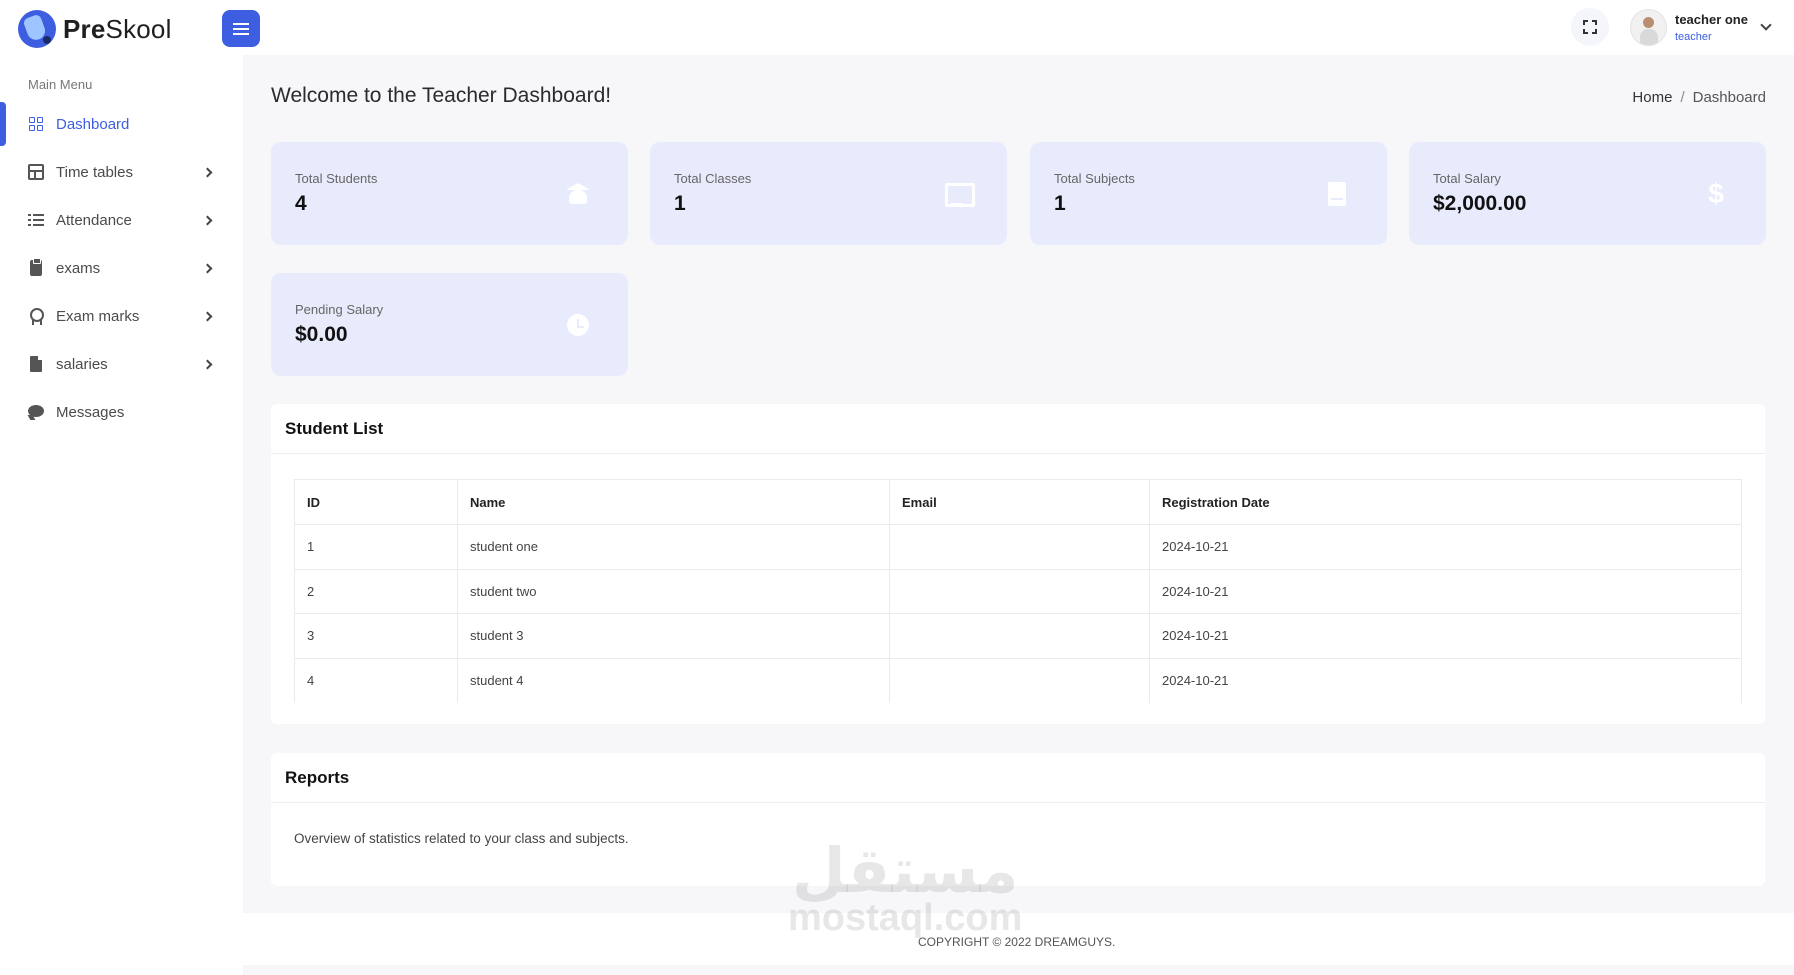 The height and width of the screenshot is (975, 1794). I want to click on grid-icon, so click(36, 124).